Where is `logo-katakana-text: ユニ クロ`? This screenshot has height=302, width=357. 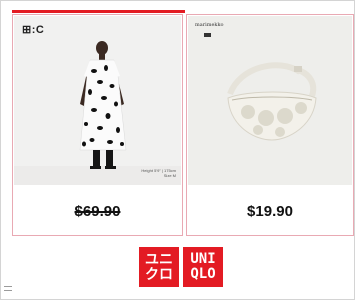 logo-katakana-text: ユニ クロ is located at coordinates (159, 266).